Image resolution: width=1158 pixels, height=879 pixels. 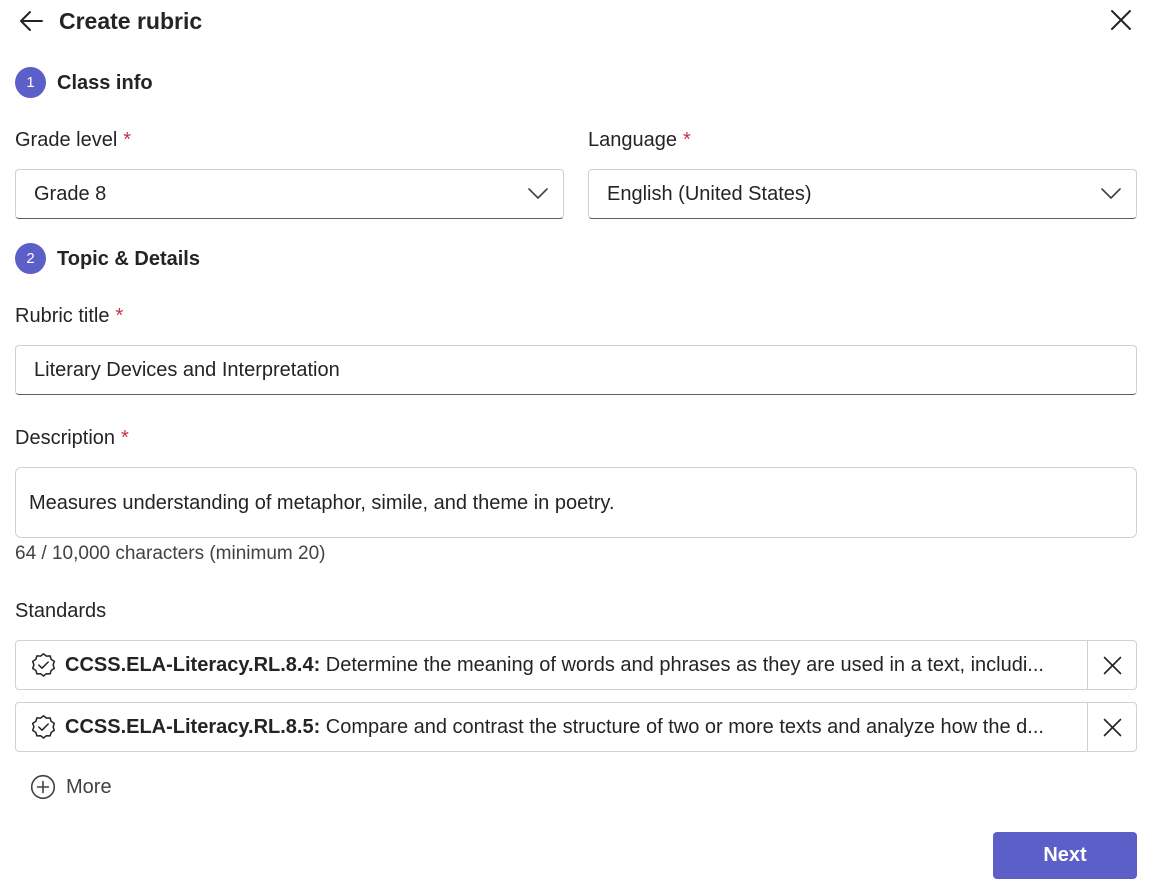 What do you see at coordinates (30, 82) in the screenshot?
I see `step-number-1: 1` at bounding box center [30, 82].